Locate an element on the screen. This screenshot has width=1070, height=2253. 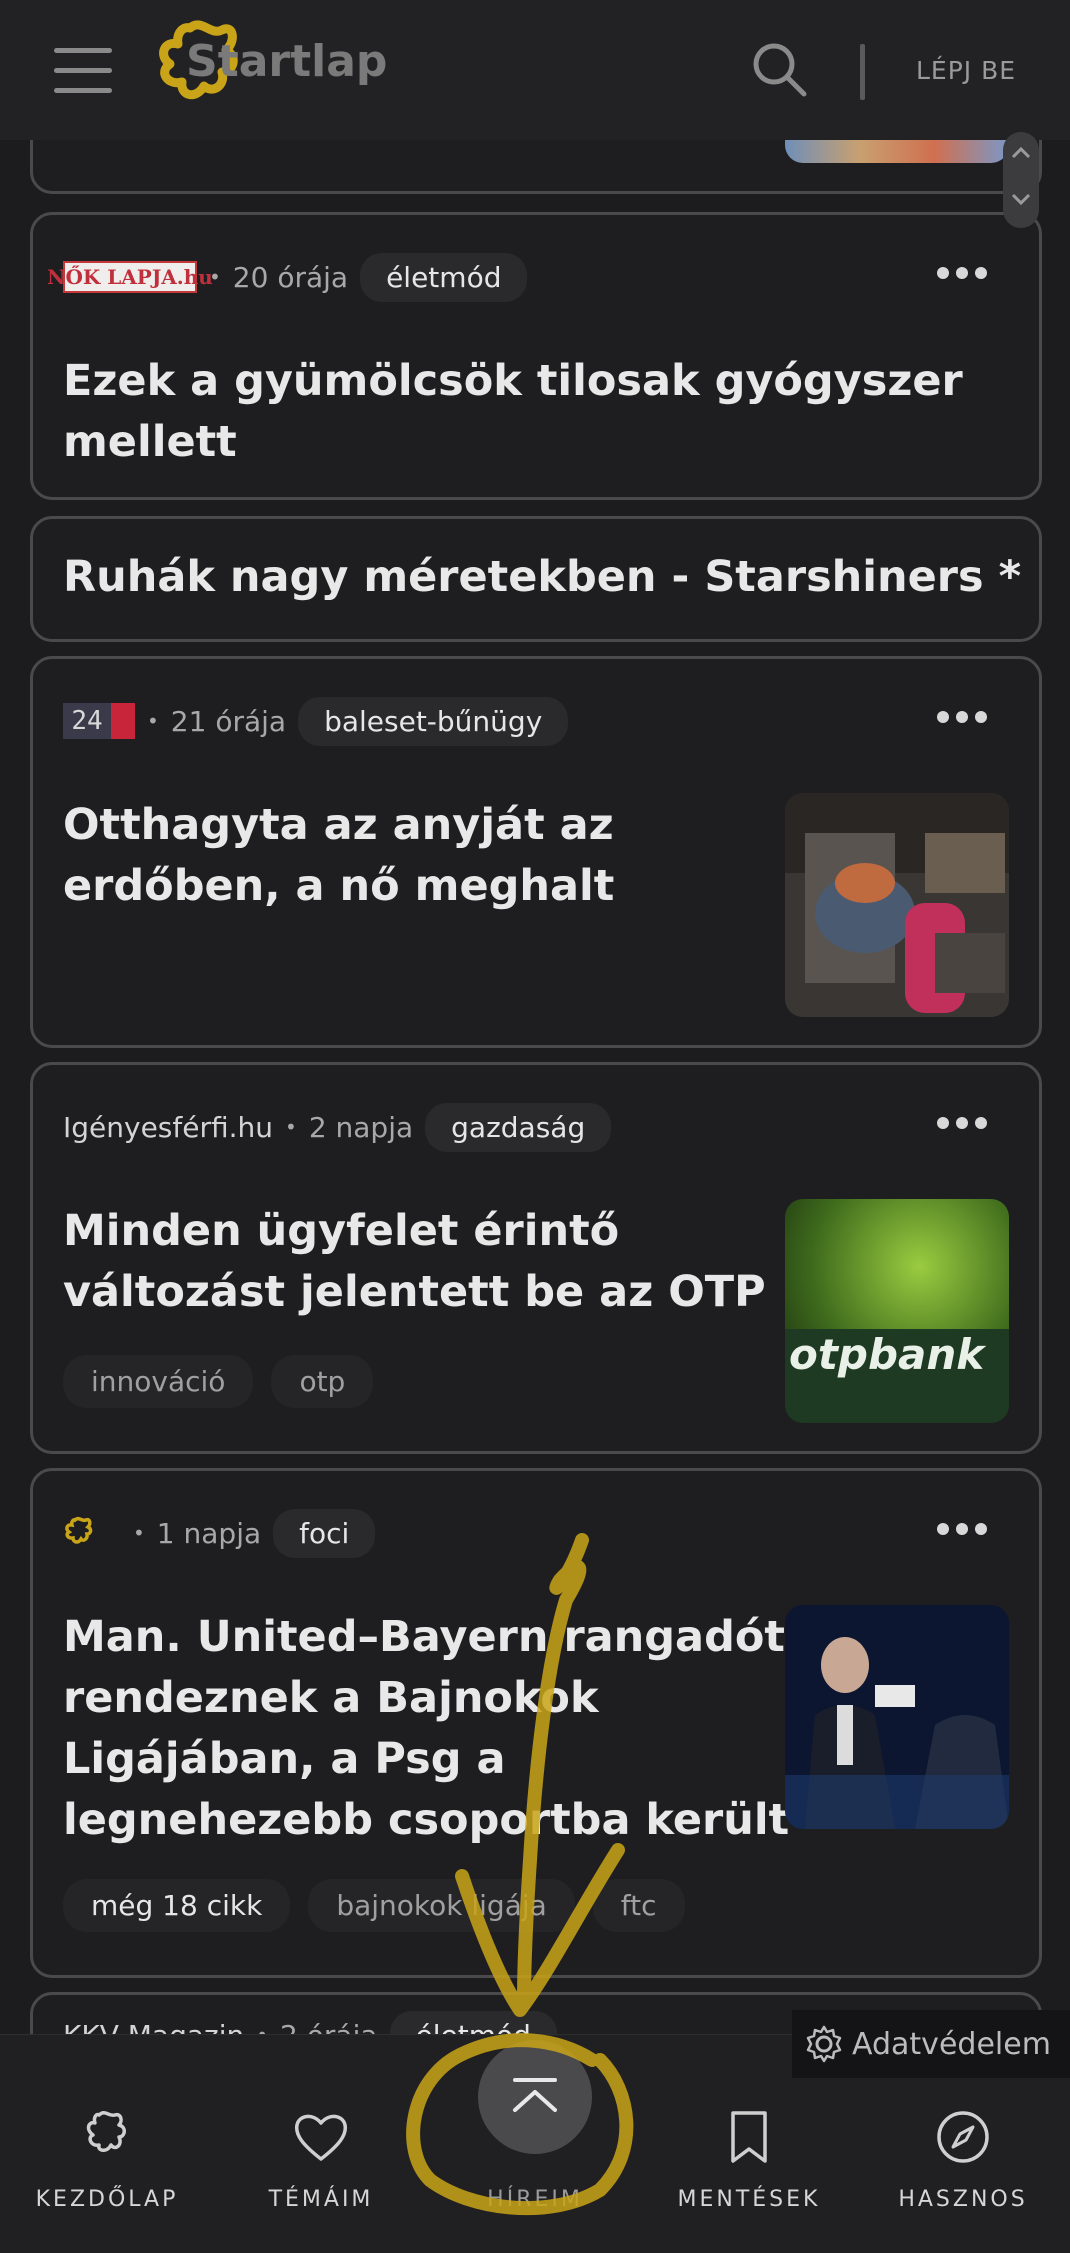
startlap-source-icon is located at coordinates (79, 1530).